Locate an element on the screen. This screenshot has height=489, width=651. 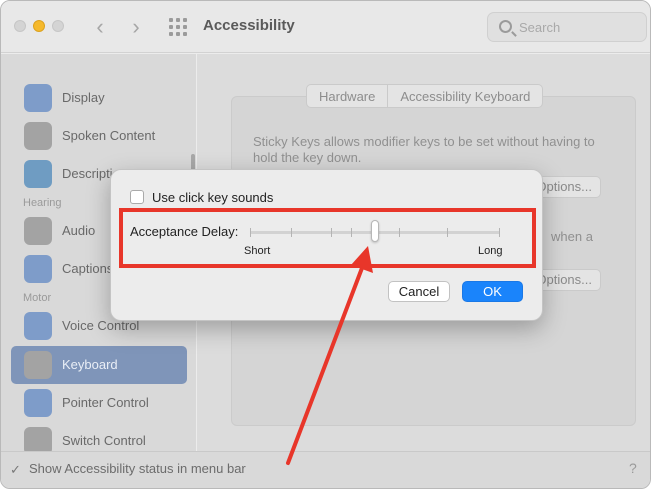
status-menu-label: Show Accessibility status in menu bar is located at coordinates (137, 468).